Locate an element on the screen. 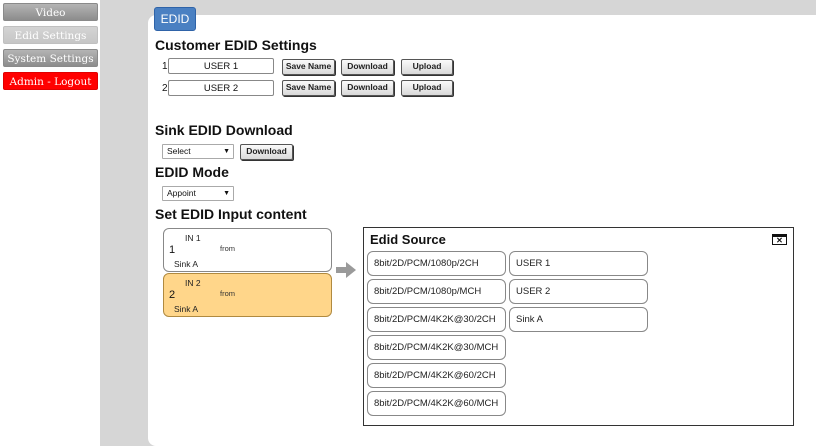 This screenshot has width=816, height=446. sink-select: Select ▼ is located at coordinates (198, 151).